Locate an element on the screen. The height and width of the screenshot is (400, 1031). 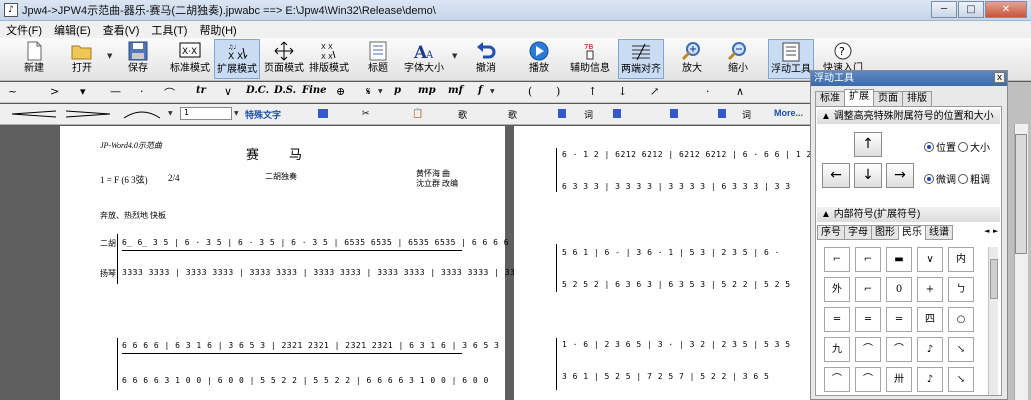
lyric-word-label-1: 词 is located at coordinates (588, 114).